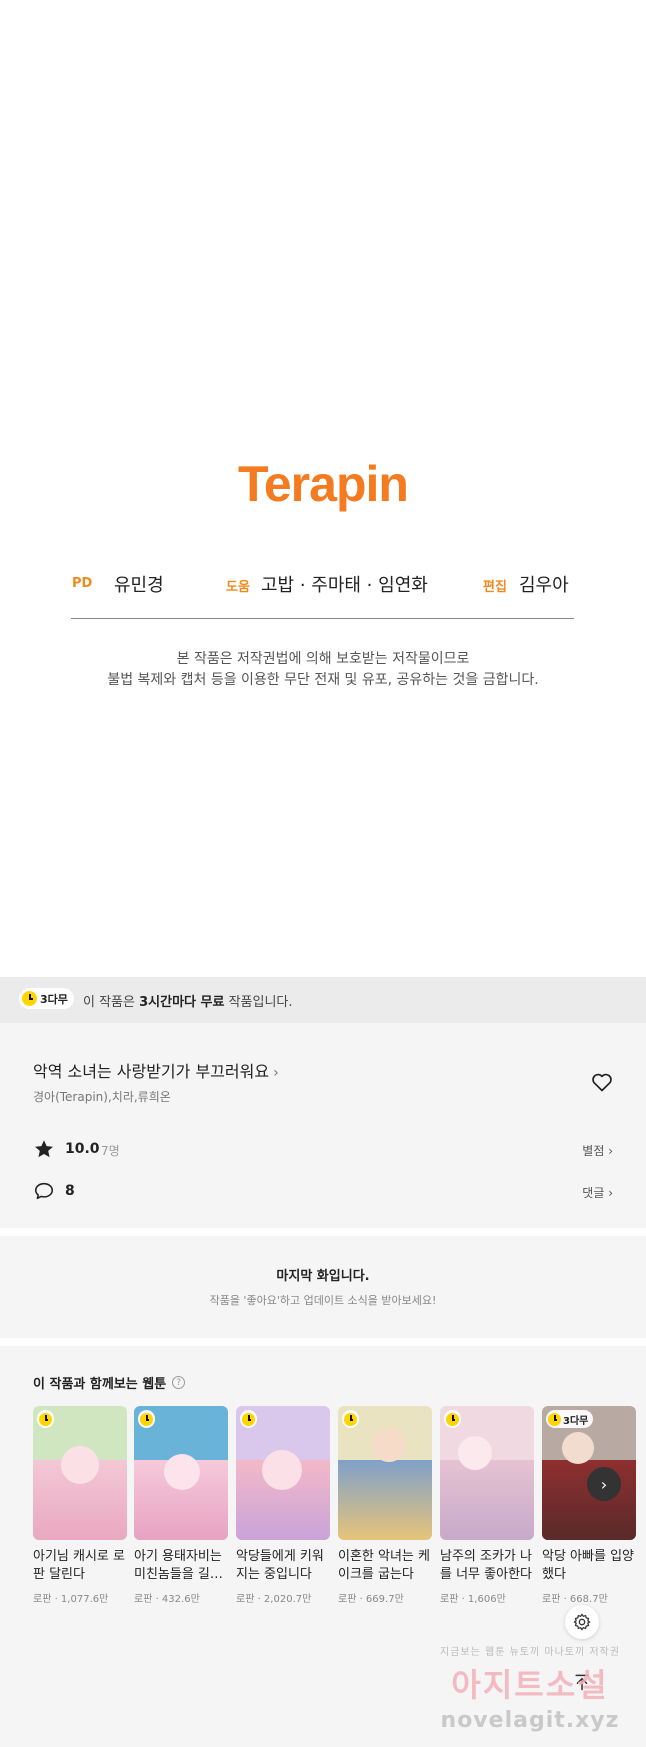  I want to click on rec-title: 아기님 캐시로 로판 달린다, so click(79, 1565).